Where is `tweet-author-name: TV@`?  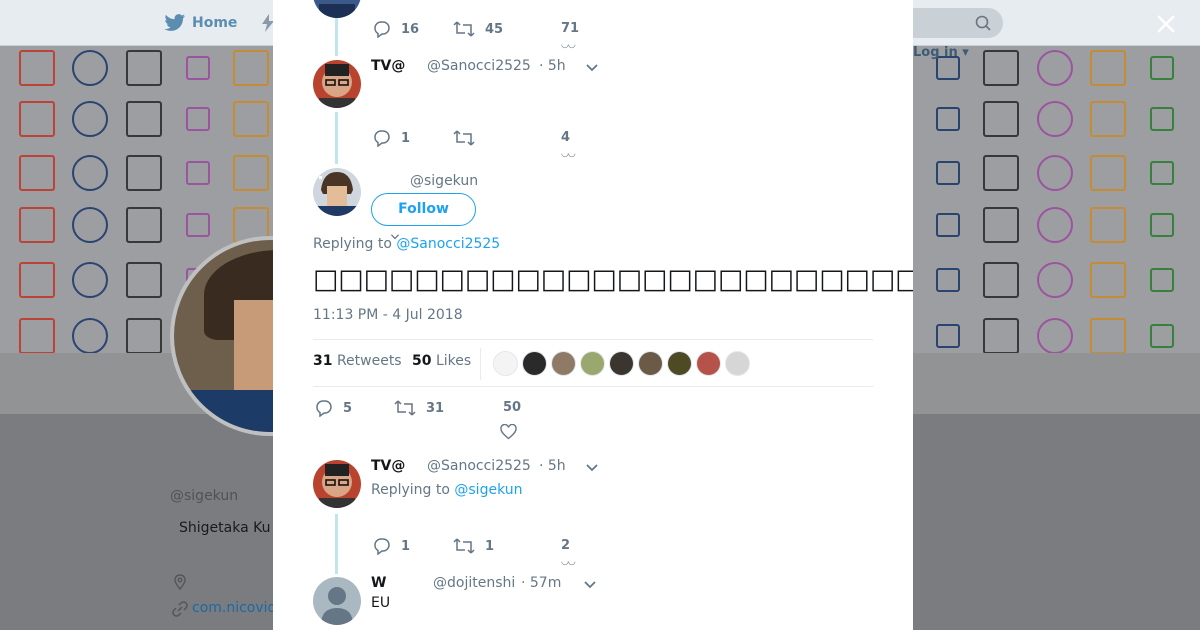
tweet-author-name: TV@ is located at coordinates (388, 66).